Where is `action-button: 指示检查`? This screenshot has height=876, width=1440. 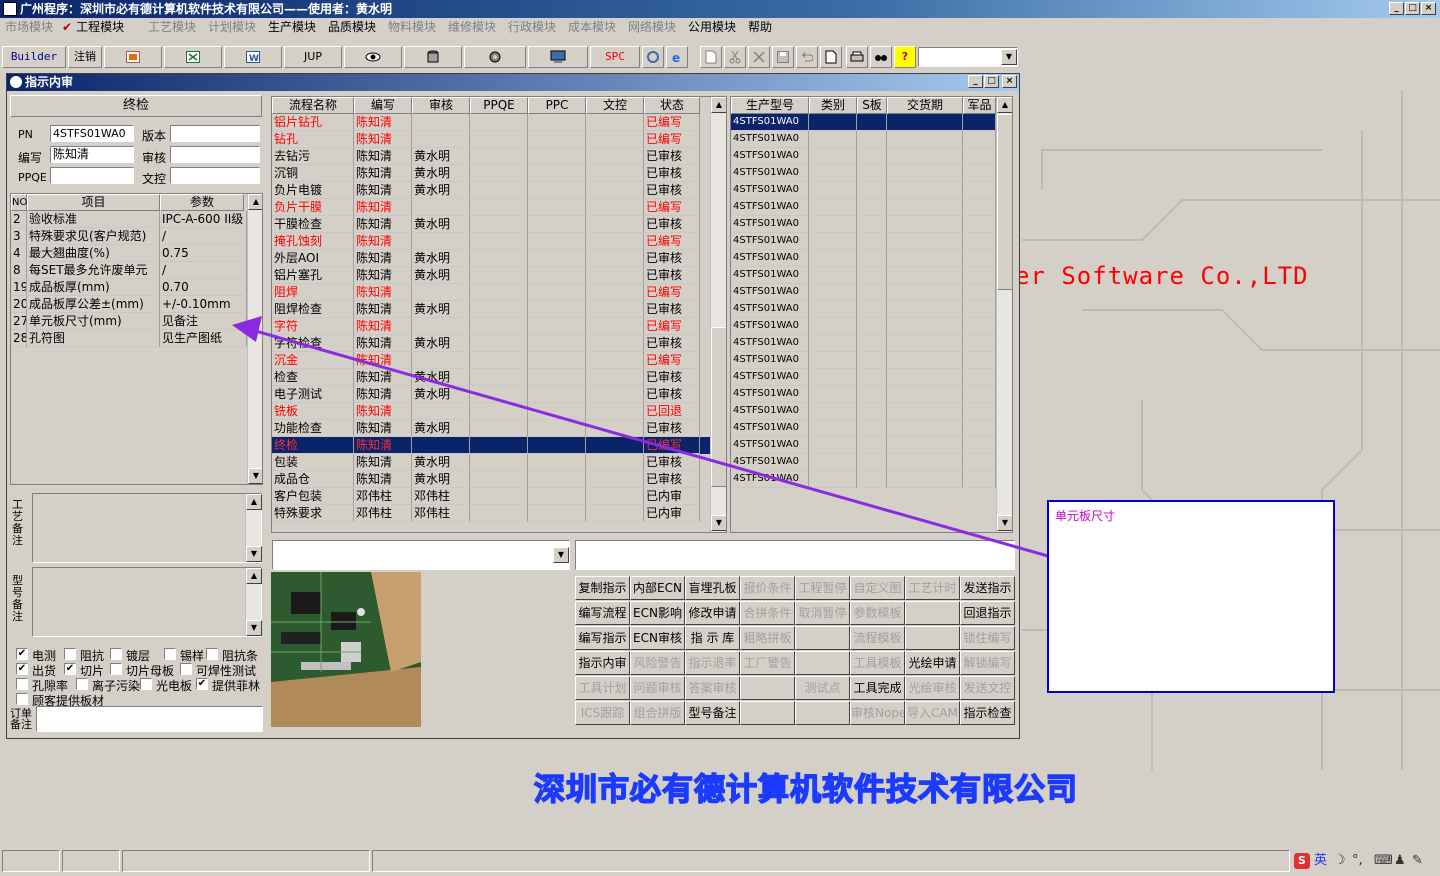 action-button: 指示检查 is located at coordinates (987, 713).